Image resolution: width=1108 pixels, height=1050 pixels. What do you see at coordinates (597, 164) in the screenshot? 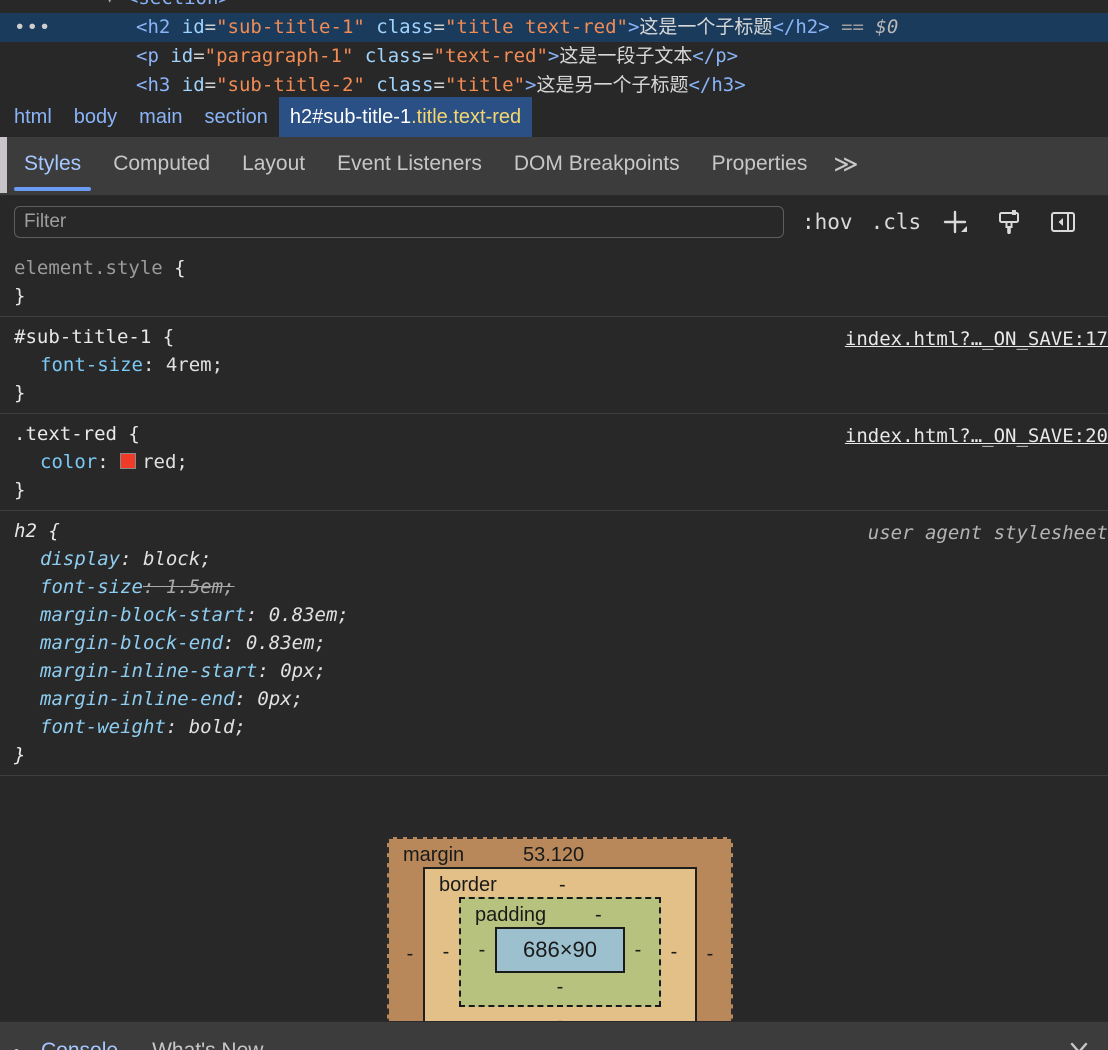
I see `tab-dom-breakpoints: DOM Breakpoints` at bounding box center [597, 164].